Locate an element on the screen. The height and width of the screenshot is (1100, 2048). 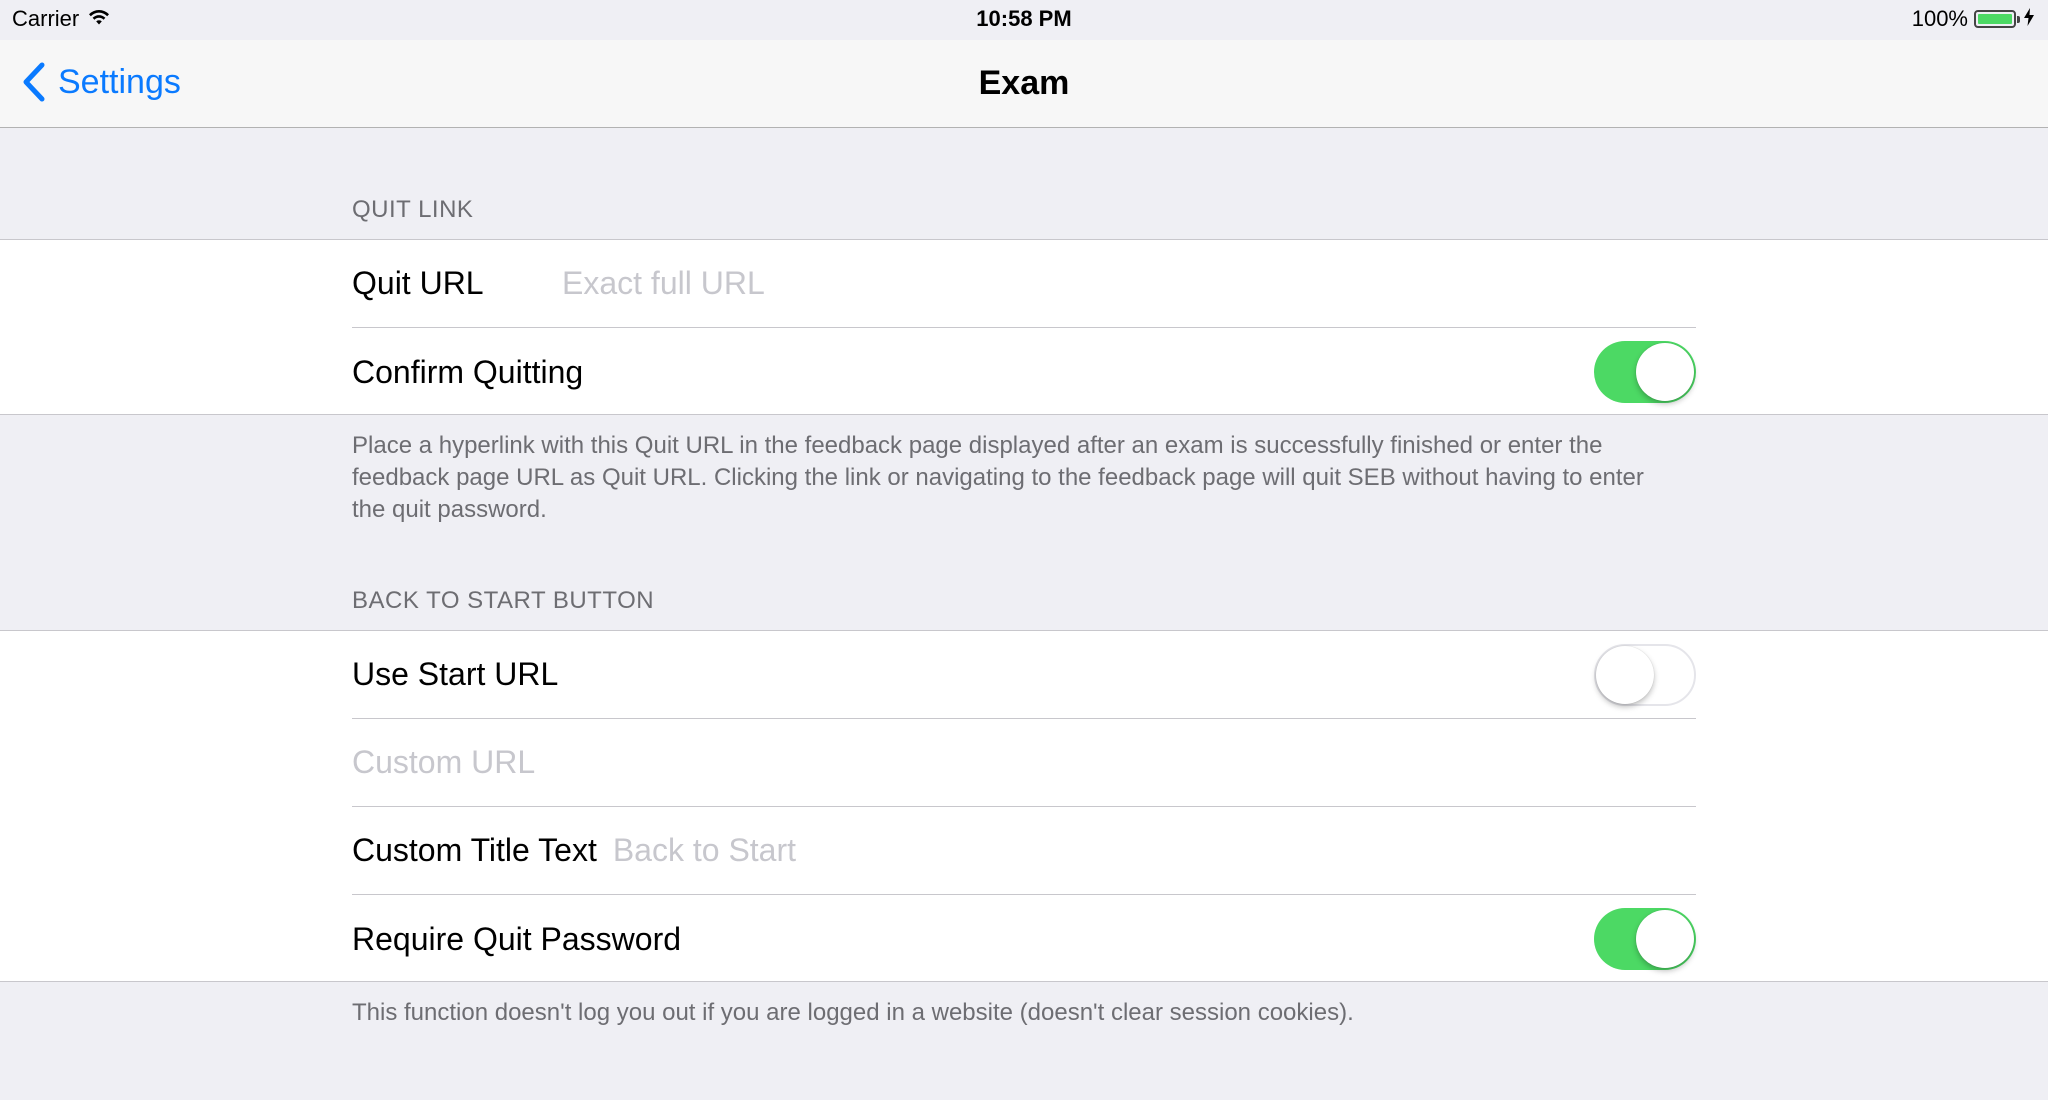
custom-title-row: Custom Title Text is located at coordinates (1024, 851).